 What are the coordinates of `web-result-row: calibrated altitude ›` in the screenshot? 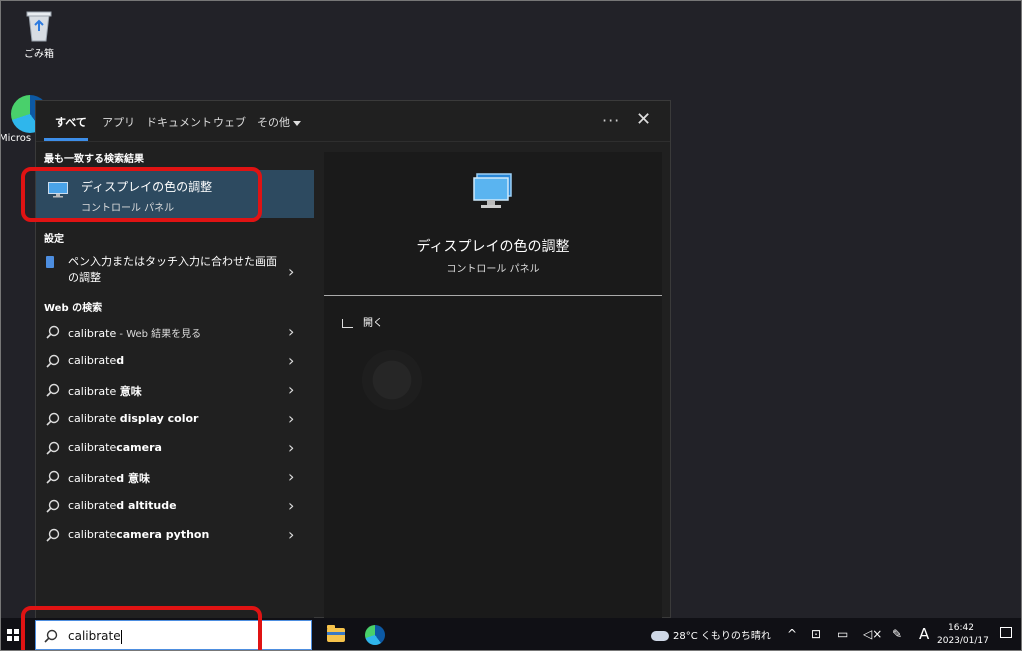 It's located at (175, 506).